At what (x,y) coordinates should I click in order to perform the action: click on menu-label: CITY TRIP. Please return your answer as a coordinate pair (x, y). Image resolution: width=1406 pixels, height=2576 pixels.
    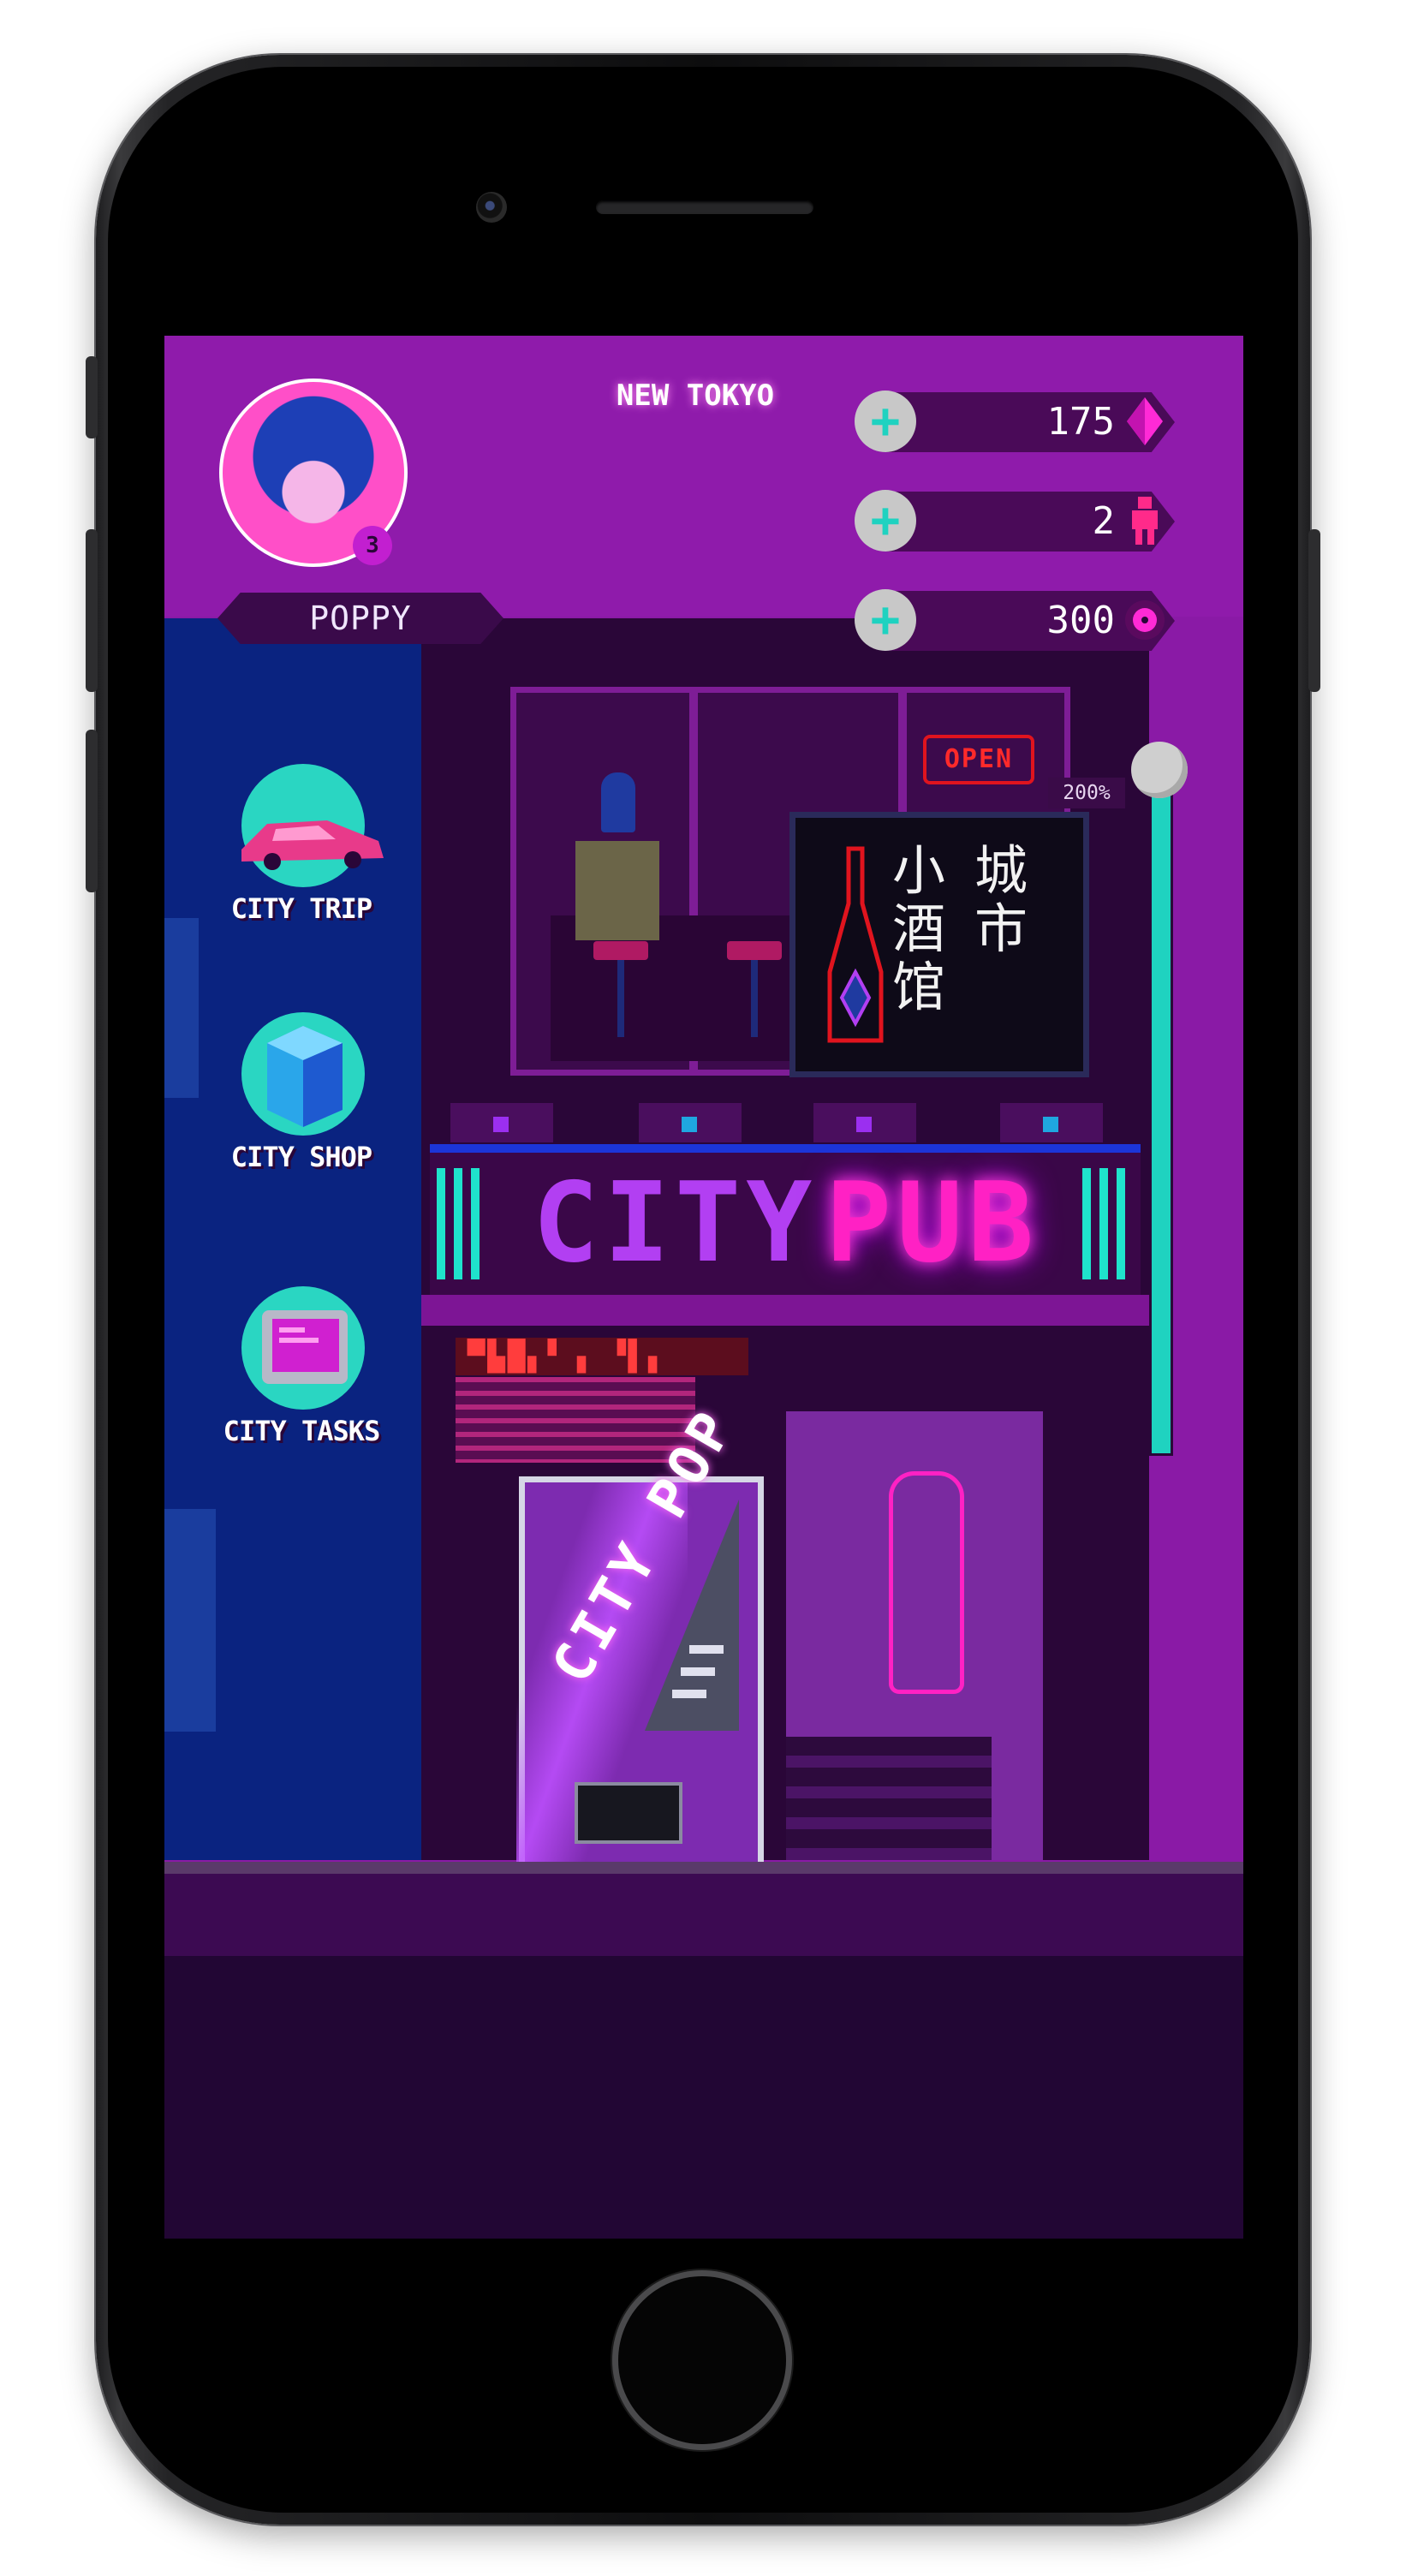
    Looking at the image, I should click on (301, 909).